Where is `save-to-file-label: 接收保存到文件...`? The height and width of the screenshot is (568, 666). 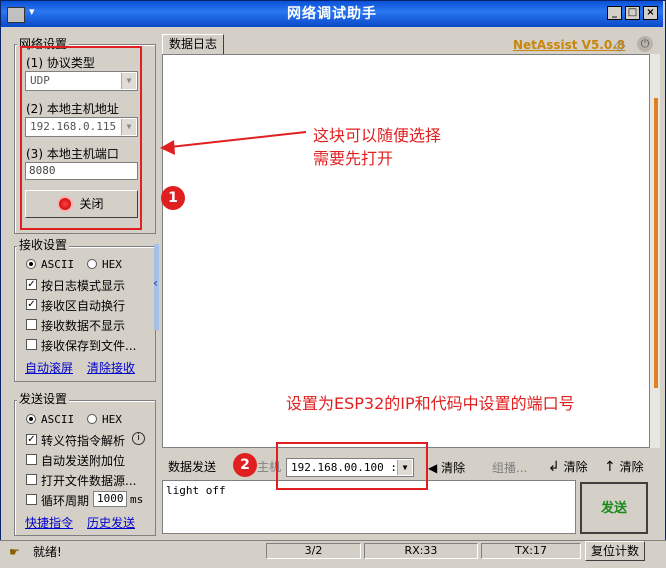
save-to-file-label: 接收保存到文件... is located at coordinates (89, 346).